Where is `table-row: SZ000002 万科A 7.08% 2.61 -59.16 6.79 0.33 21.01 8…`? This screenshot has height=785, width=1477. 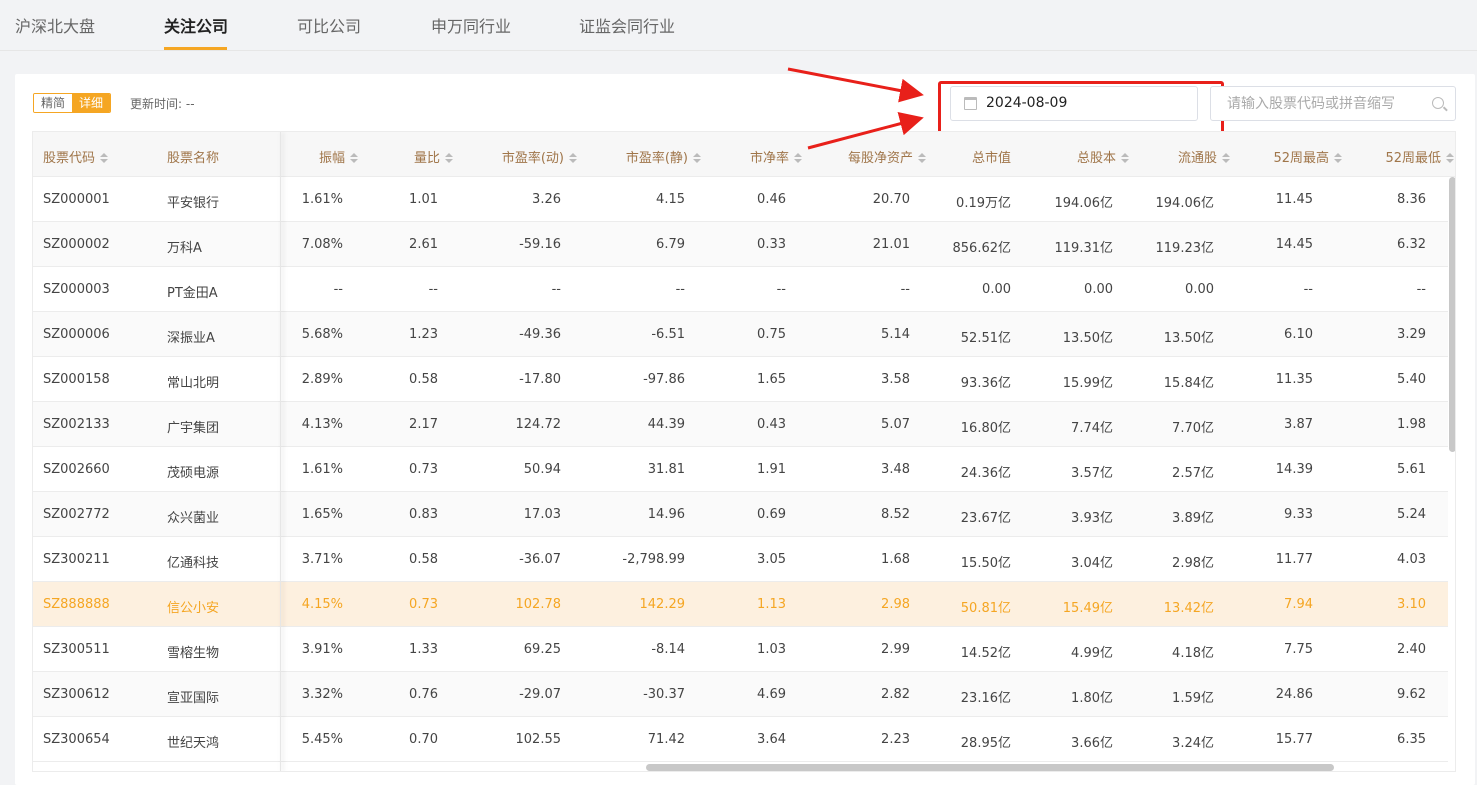
table-row: SZ000002 万科A 7.08% 2.61 -59.16 6.79 0.33 21.01 8… is located at coordinates (744, 244).